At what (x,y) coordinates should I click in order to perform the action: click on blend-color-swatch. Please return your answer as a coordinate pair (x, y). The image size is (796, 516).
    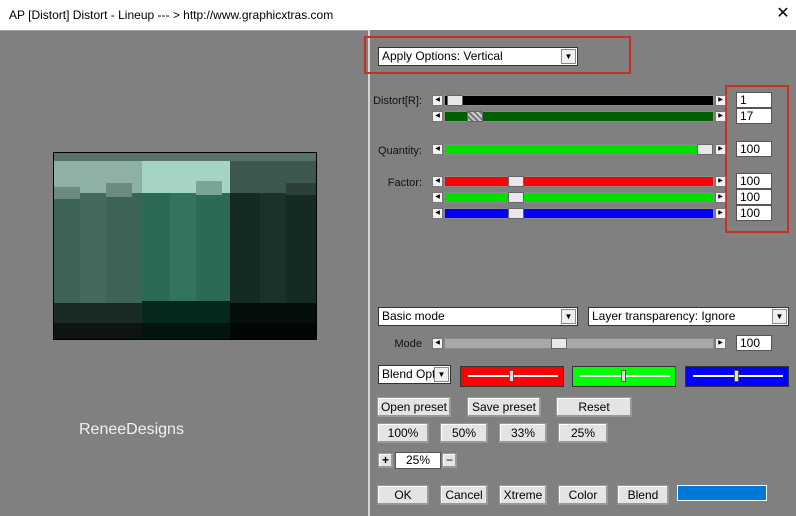
    Looking at the image, I should click on (722, 493).